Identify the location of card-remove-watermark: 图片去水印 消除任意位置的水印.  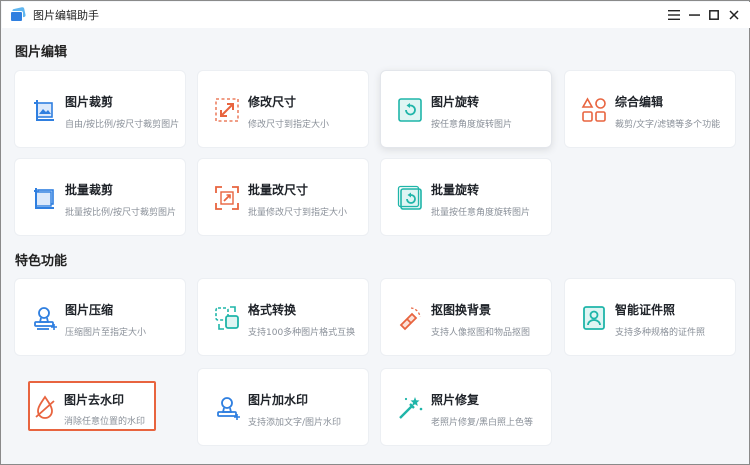
(92, 406).